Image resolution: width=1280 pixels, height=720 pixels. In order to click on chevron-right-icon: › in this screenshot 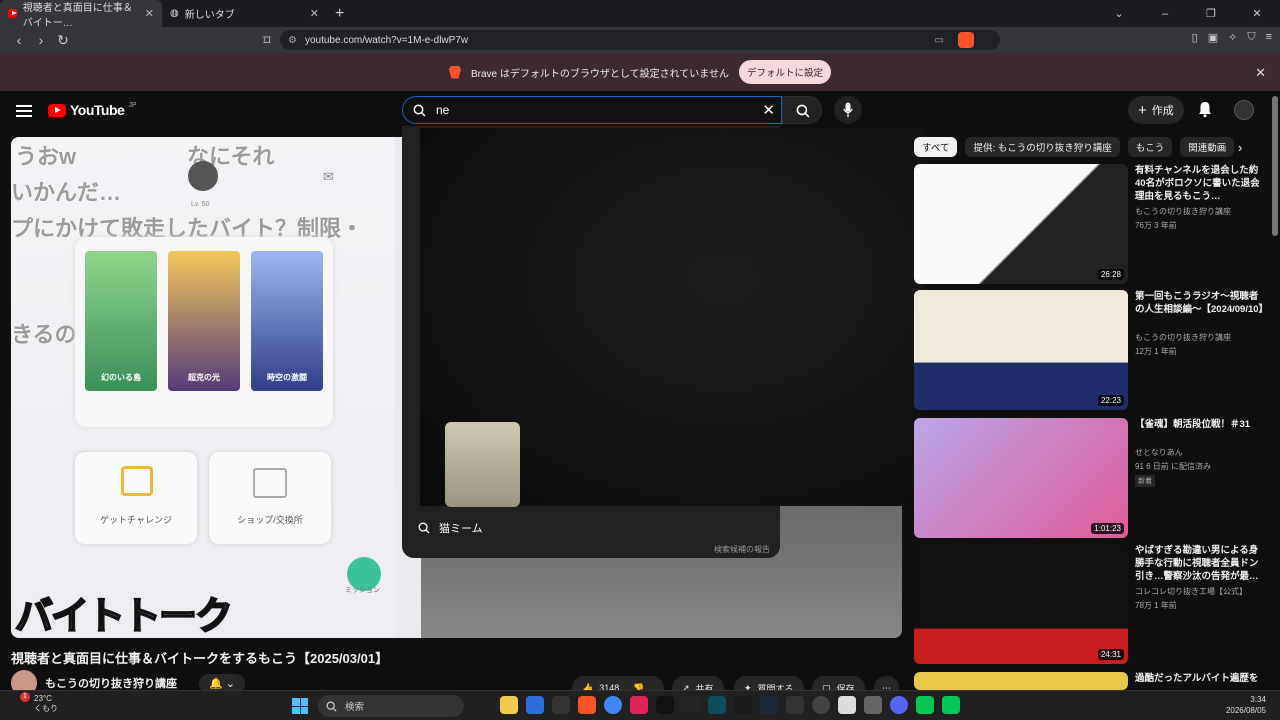, I will do `click(1240, 147)`.